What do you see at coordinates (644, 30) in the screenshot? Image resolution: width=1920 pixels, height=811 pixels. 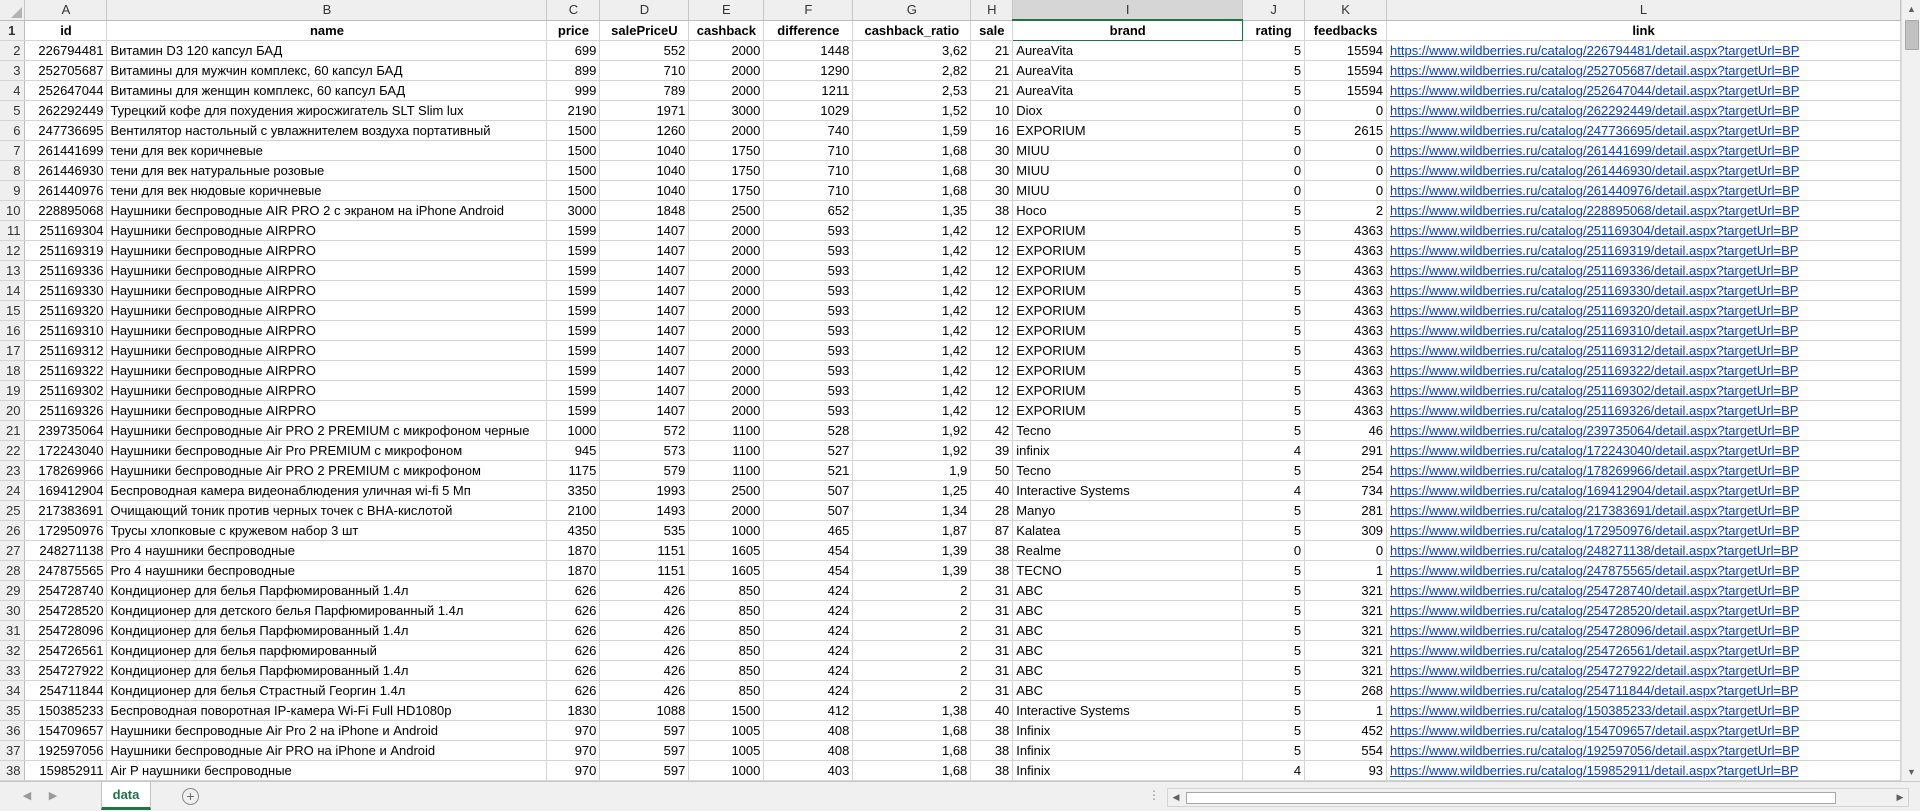 I see `header-cell-salepriceu: salePriceU` at bounding box center [644, 30].